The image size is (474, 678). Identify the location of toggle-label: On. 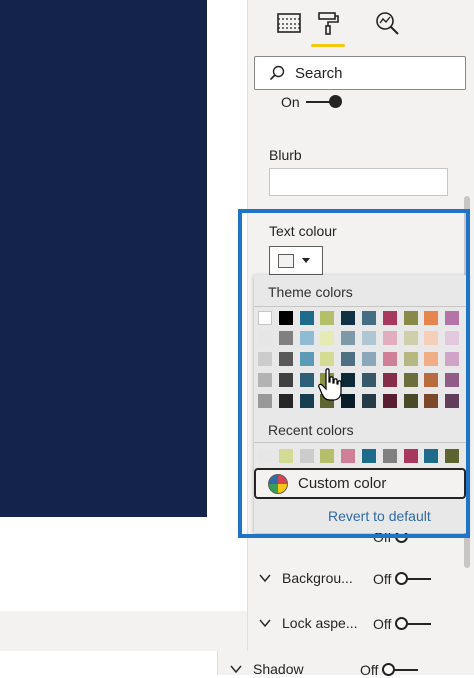
(290, 102).